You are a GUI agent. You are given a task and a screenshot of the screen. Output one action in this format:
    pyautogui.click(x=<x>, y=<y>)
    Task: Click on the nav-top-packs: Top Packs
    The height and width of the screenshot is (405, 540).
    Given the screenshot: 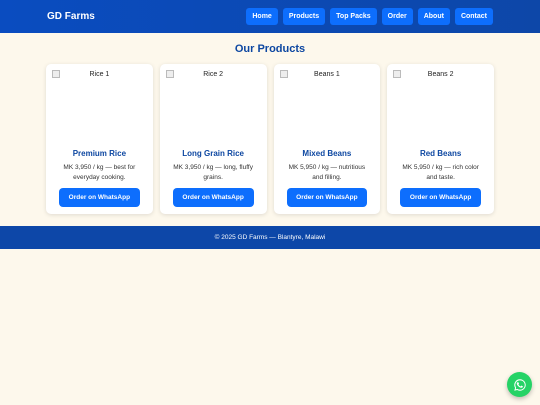 What is the action you would take?
    pyautogui.click(x=353, y=16)
    